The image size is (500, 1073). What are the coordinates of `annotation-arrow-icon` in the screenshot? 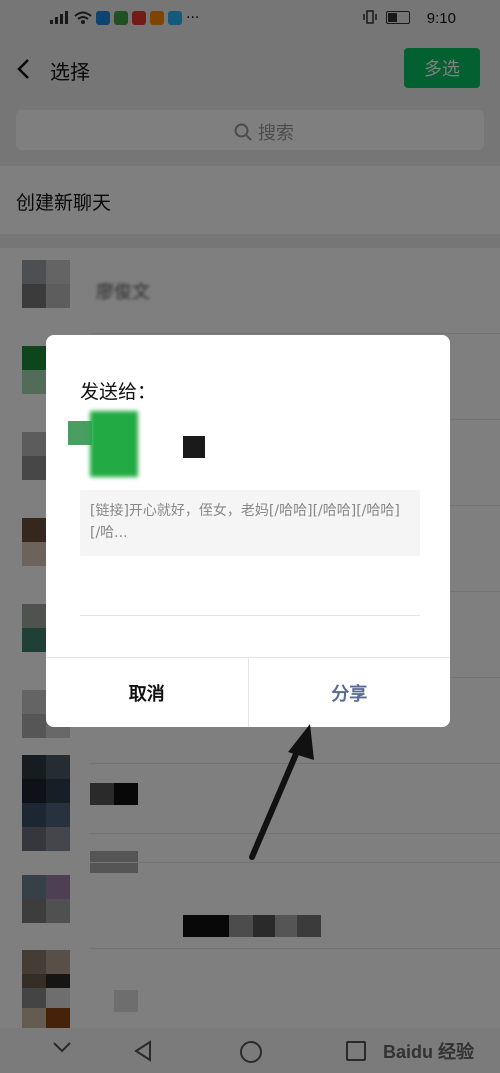 It's located at (281, 792).